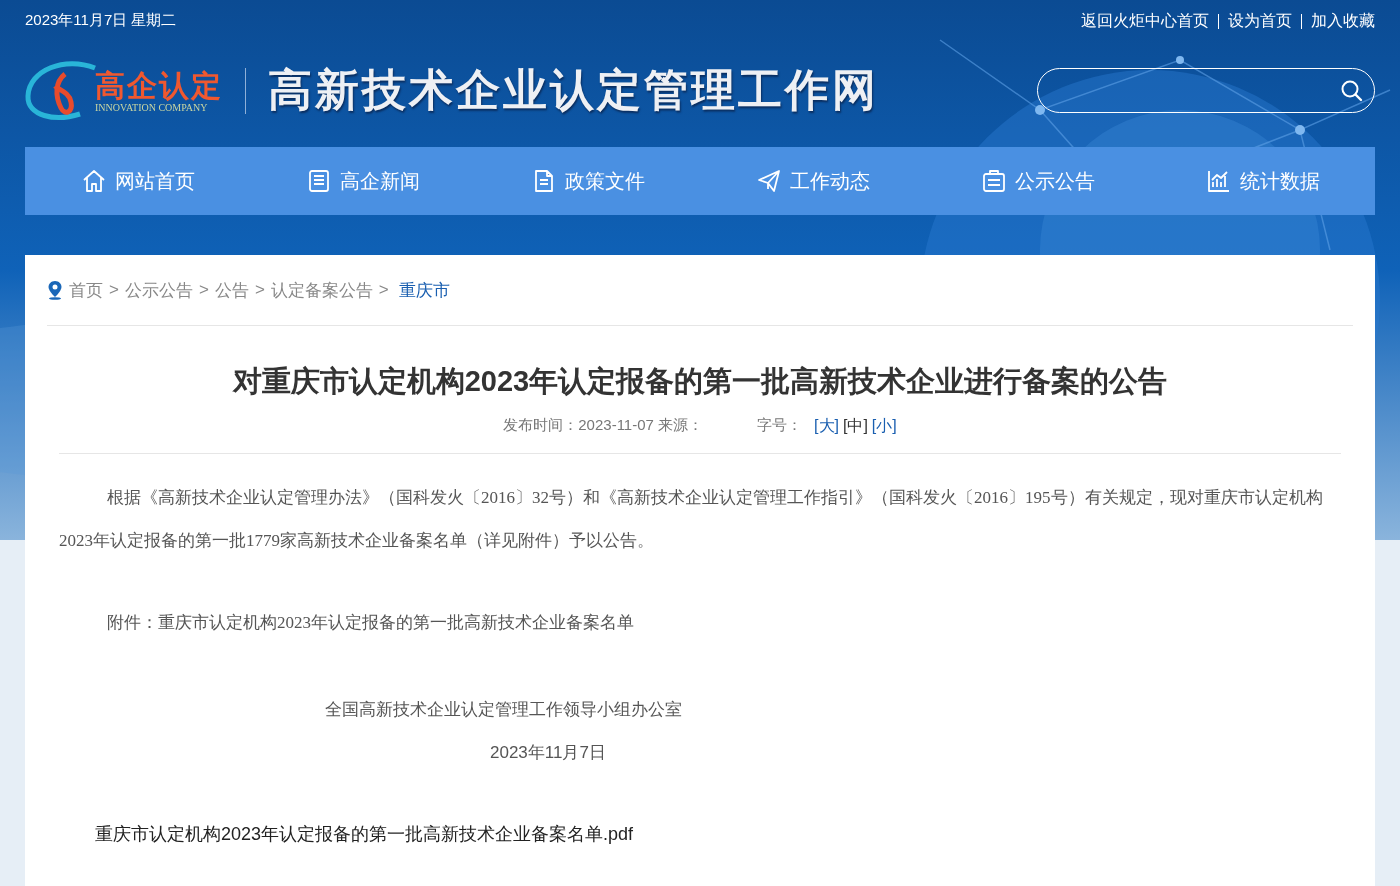  What do you see at coordinates (587, 181) in the screenshot?
I see `nav-item: 政策文件` at bounding box center [587, 181].